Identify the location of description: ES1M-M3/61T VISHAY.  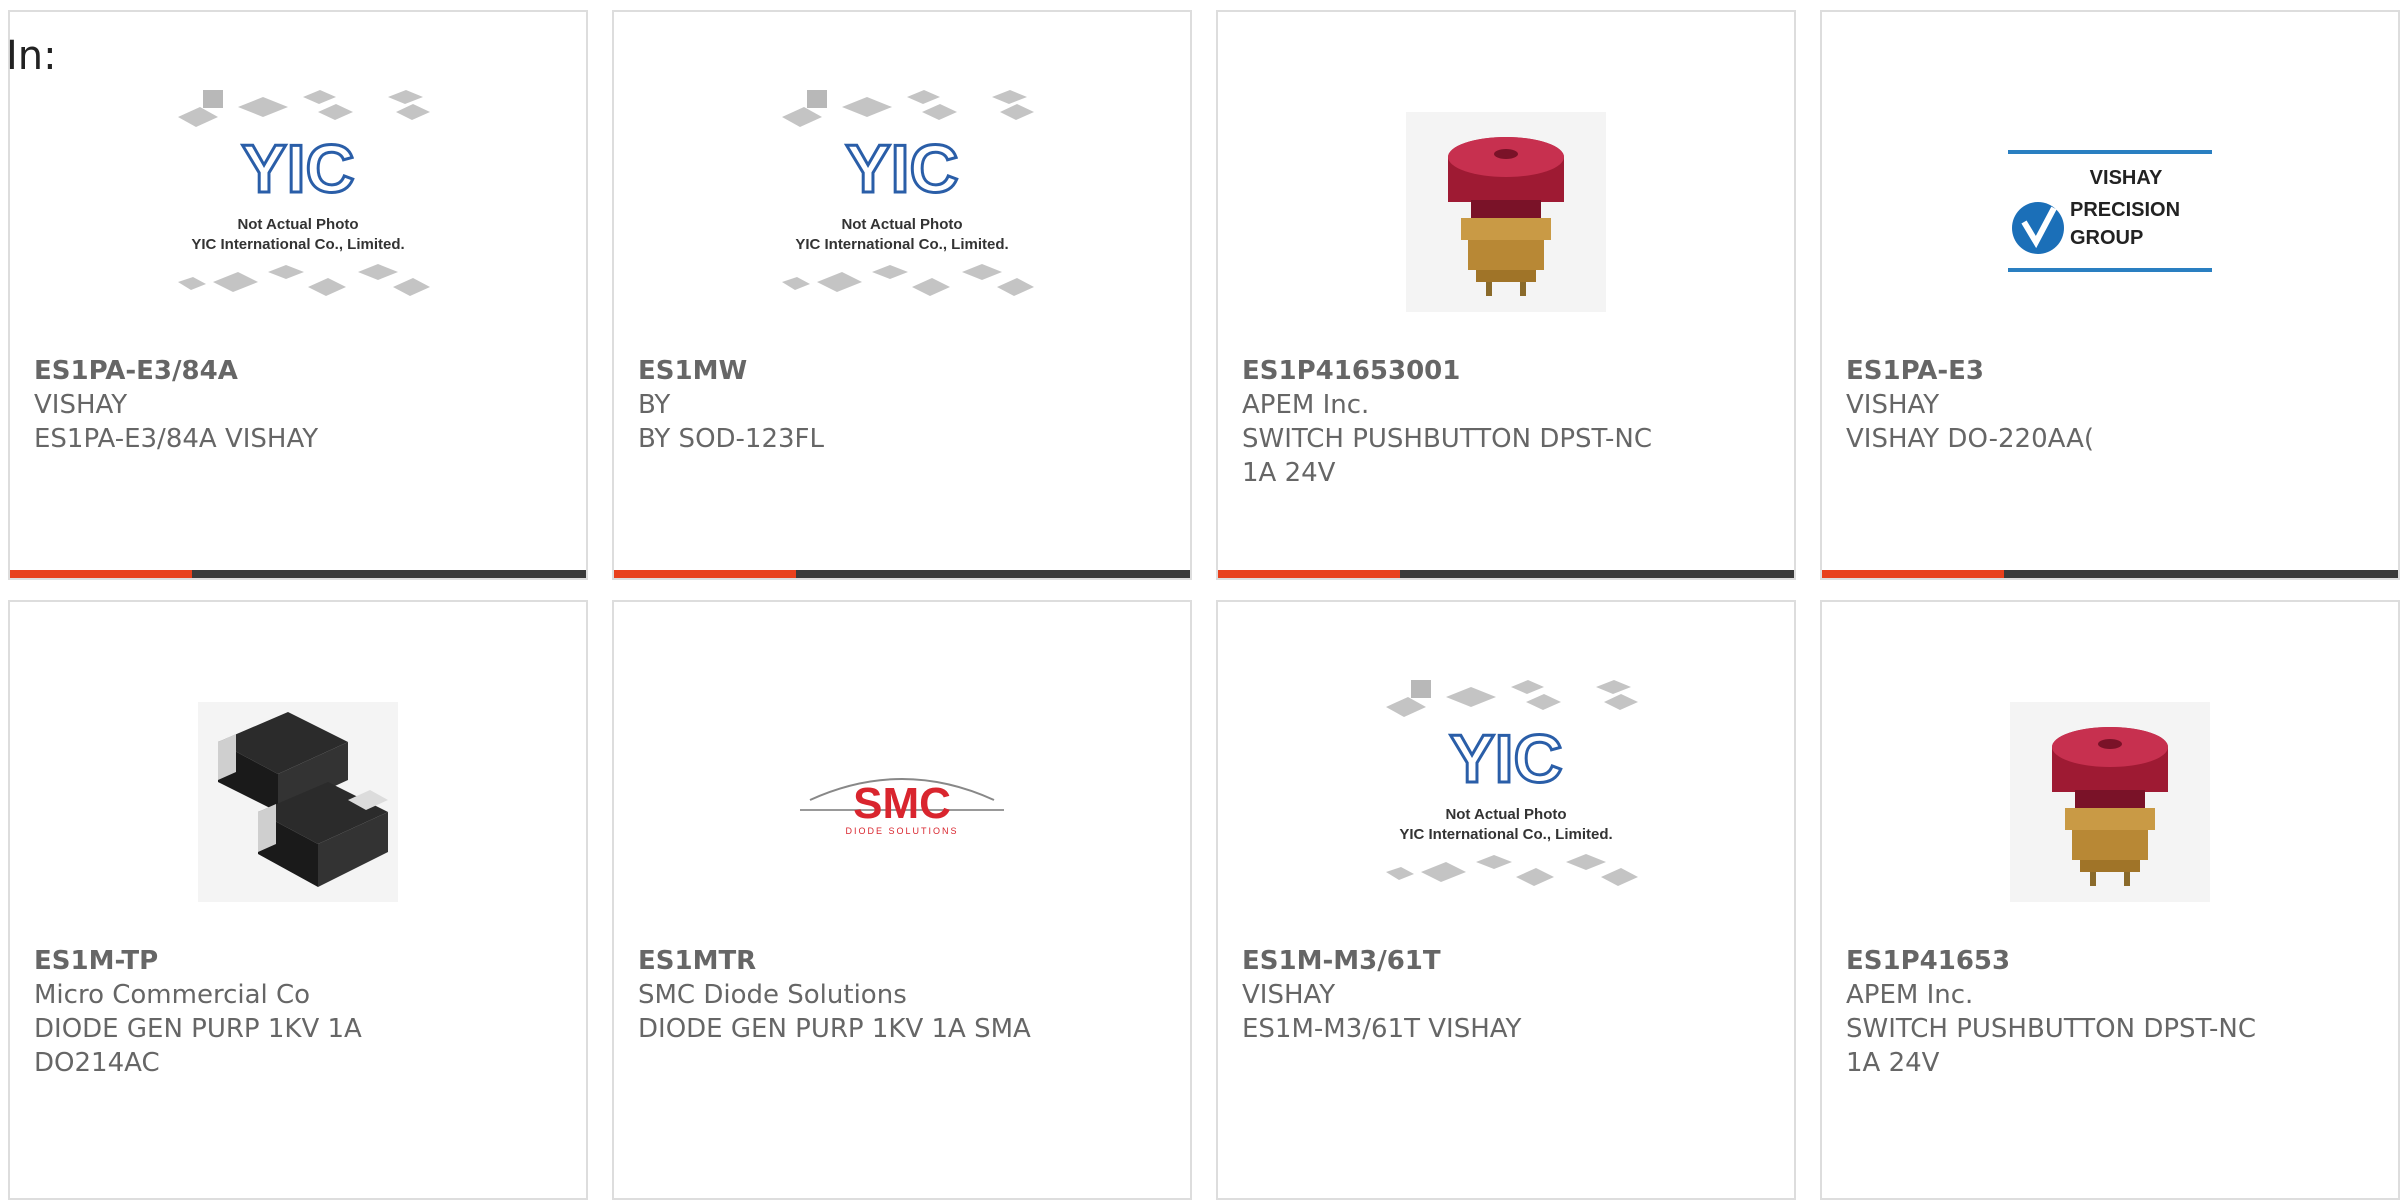
(1382, 1029).